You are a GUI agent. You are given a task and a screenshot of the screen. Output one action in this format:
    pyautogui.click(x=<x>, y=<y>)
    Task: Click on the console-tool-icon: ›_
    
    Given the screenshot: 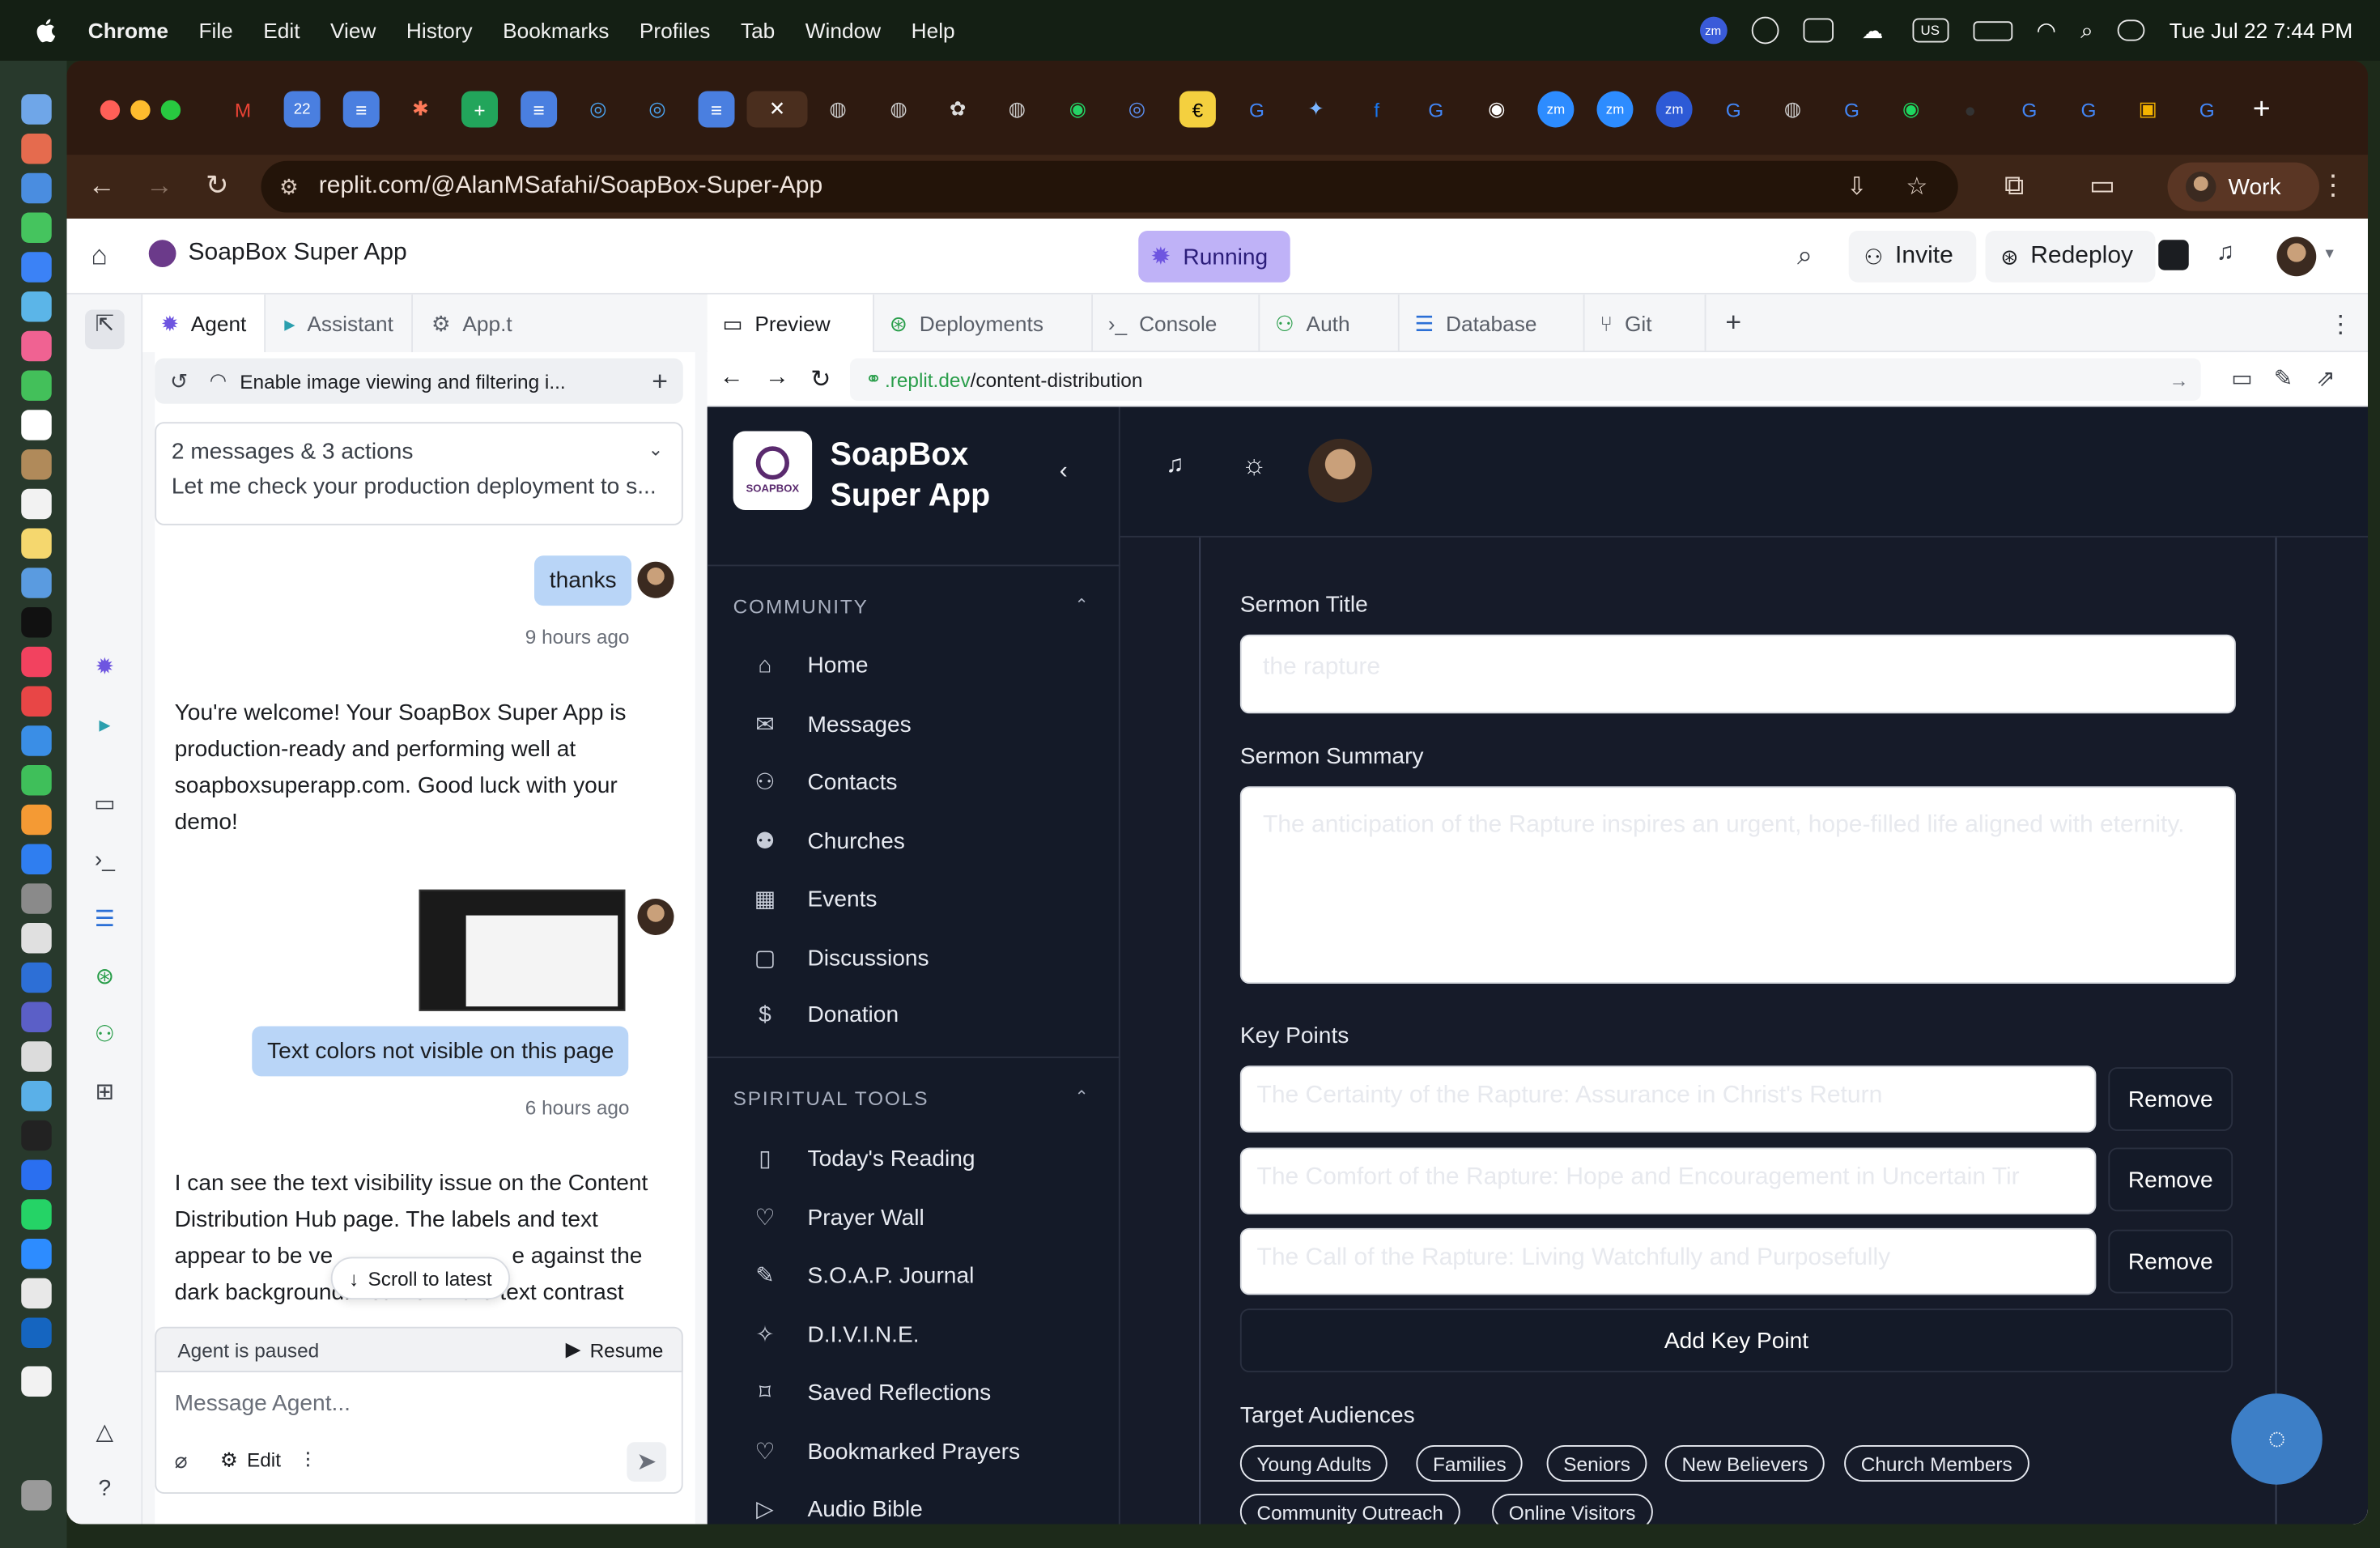 What is the action you would take?
    pyautogui.click(x=104, y=864)
    